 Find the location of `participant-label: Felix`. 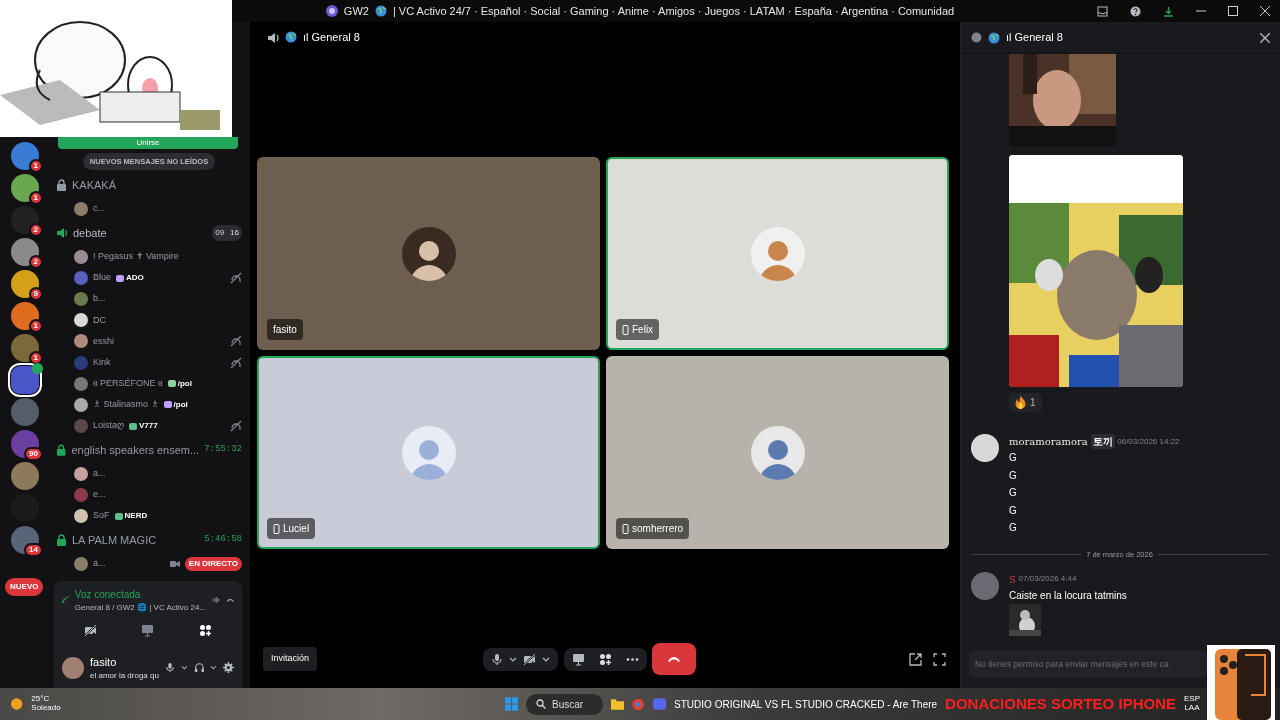

participant-label: Felix is located at coordinates (638, 329).